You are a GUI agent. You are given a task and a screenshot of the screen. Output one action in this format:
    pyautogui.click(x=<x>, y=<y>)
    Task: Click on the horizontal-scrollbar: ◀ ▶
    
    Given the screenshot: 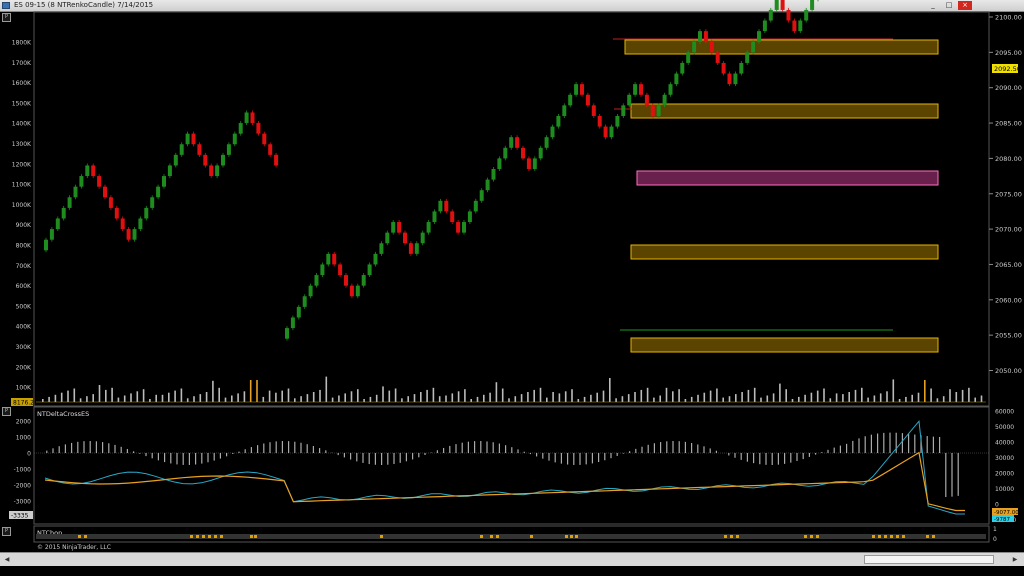 What is the action you would take?
    pyautogui.click(x=512, y=559)
    